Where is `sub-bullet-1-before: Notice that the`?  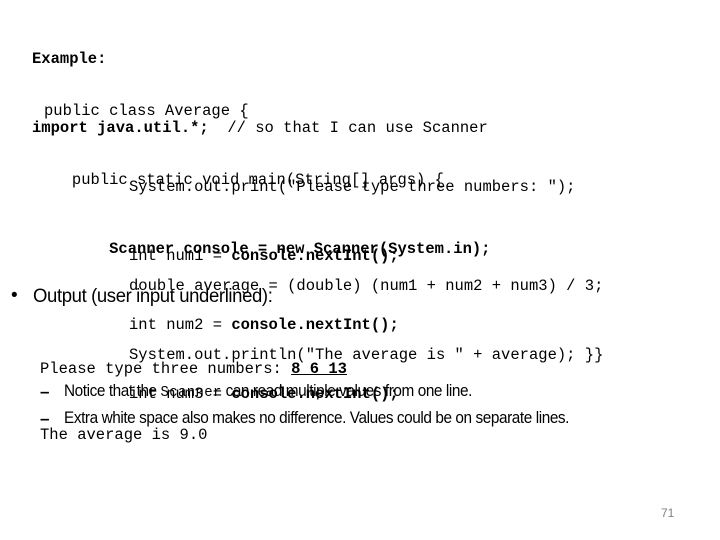
sub-bullet-1-before: Notice that the is located at coordinates (112, 391).